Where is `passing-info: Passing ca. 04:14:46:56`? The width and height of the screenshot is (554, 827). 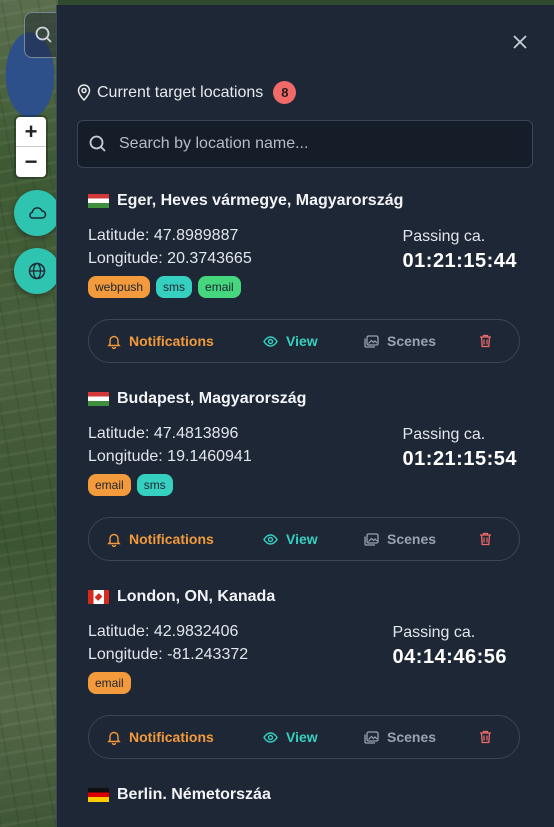 passing-info: Passing ca. 04:14:46:56 is located at coordinates (450, 646).